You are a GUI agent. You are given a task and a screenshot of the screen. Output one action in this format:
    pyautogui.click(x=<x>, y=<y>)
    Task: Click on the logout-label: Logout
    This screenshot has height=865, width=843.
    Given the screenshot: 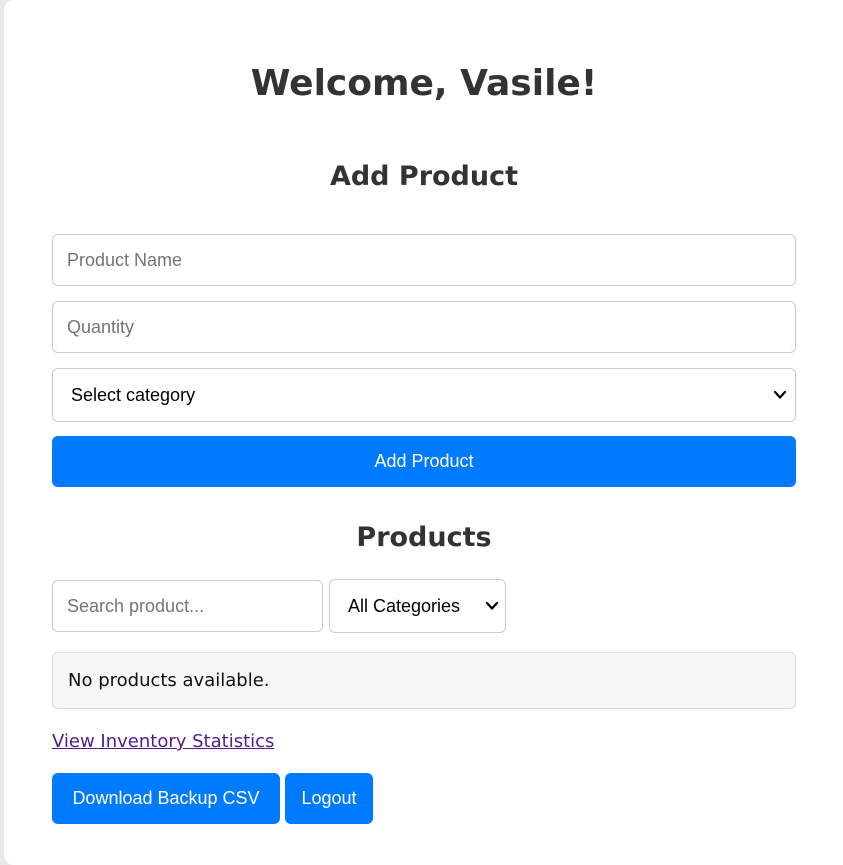 What is the action you would take?
    pyautogui.click(x=329, y=798)
    